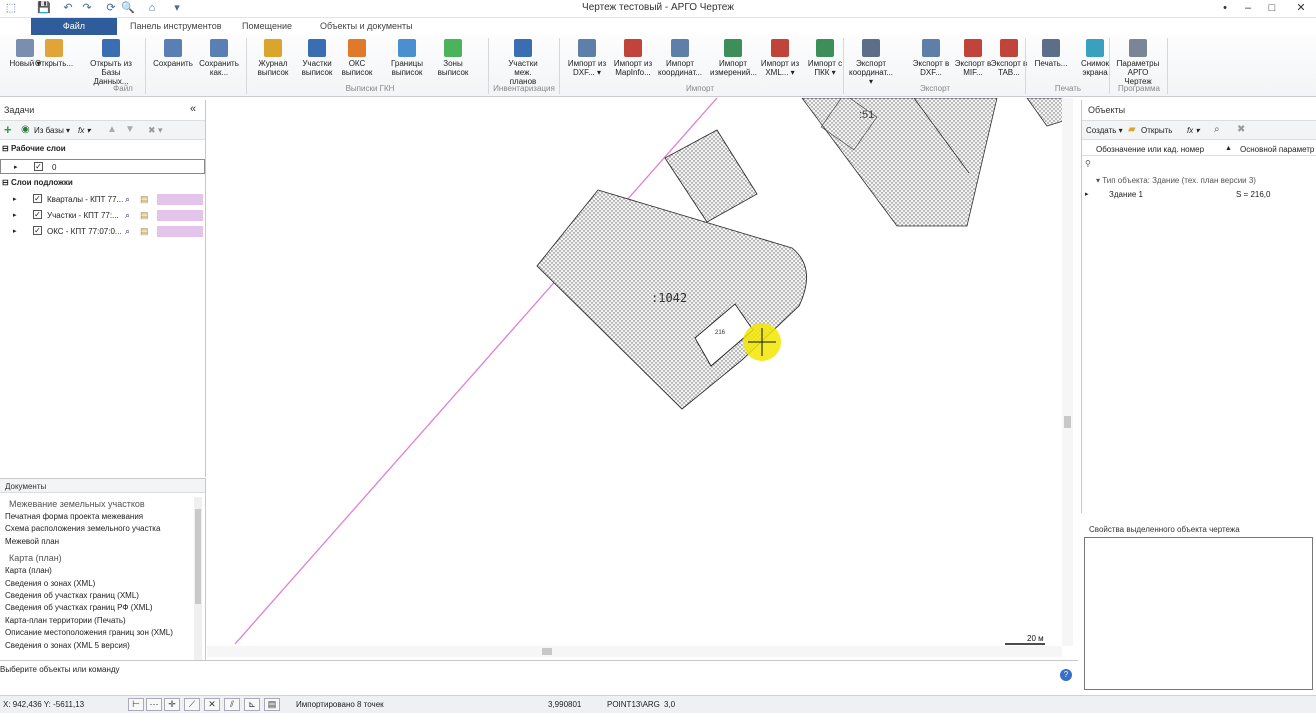 Image resolution: width=1316 pixels, height=713 pixels. Describe the element at coordinates (102, 166) in the screenshot. I see `layer-row: ▸ ✓ 0` at that location.